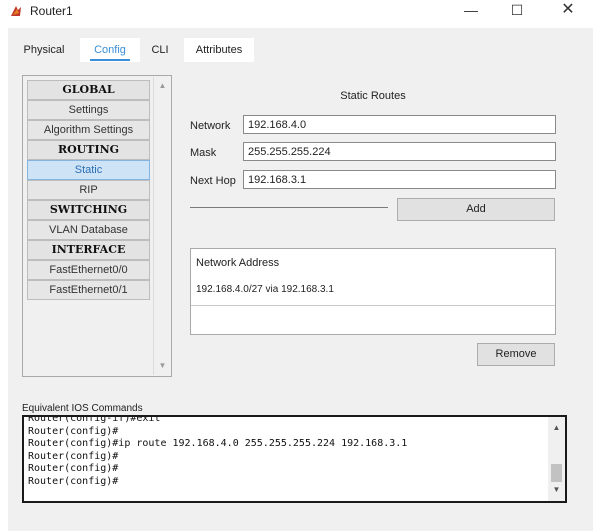  What do you see at coordinates (88, 270) in the screenshot?
I see `nav-item-fastethernet0-0: FastEthernet0/0` at bounding box center [88, 270].